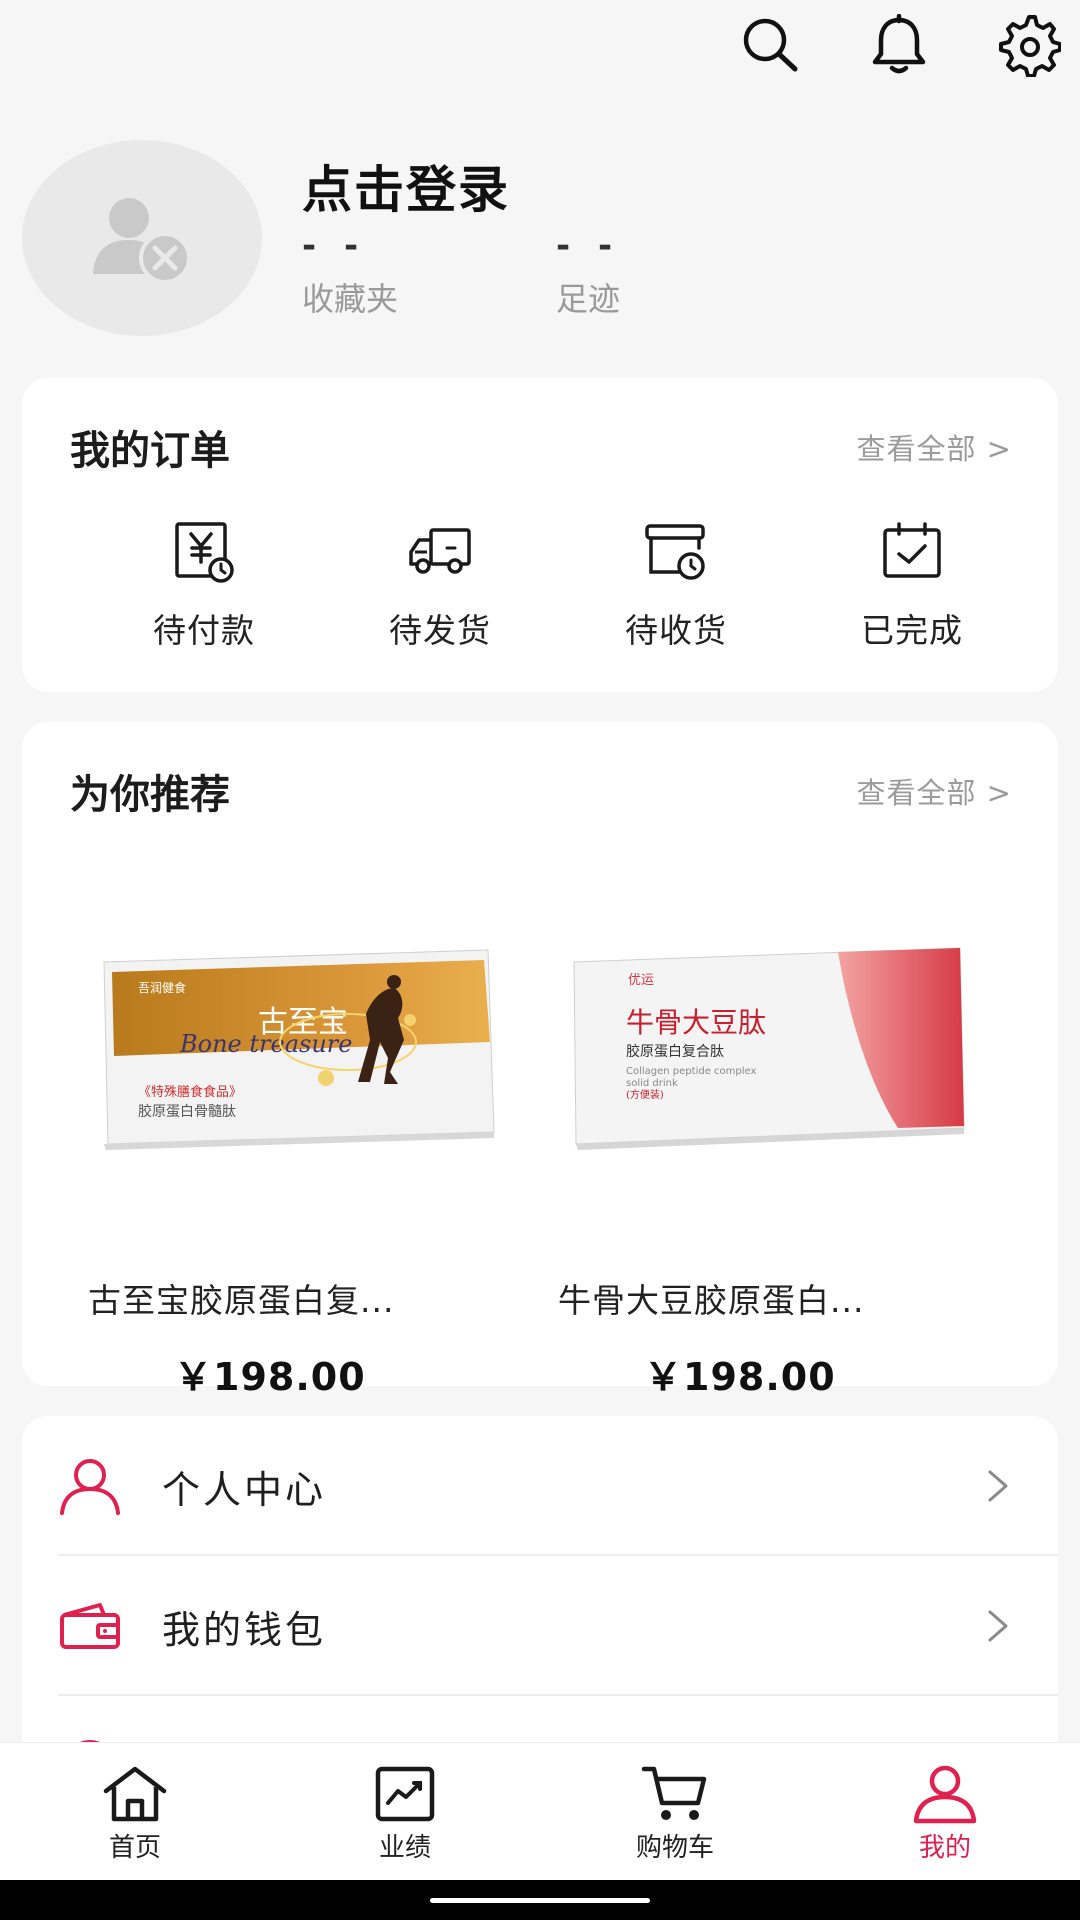 This screenshot has width=1080, height=1920. I want to click on tab-cart: 购物车, so click(675, 1811).